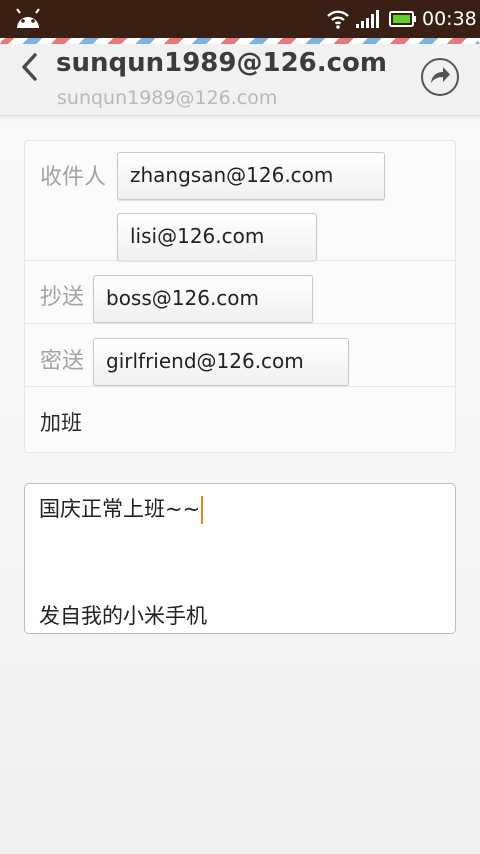  I want to click on header-bar: sunqun1989@126.com sunqun1989@126.com, so click(240, 80).